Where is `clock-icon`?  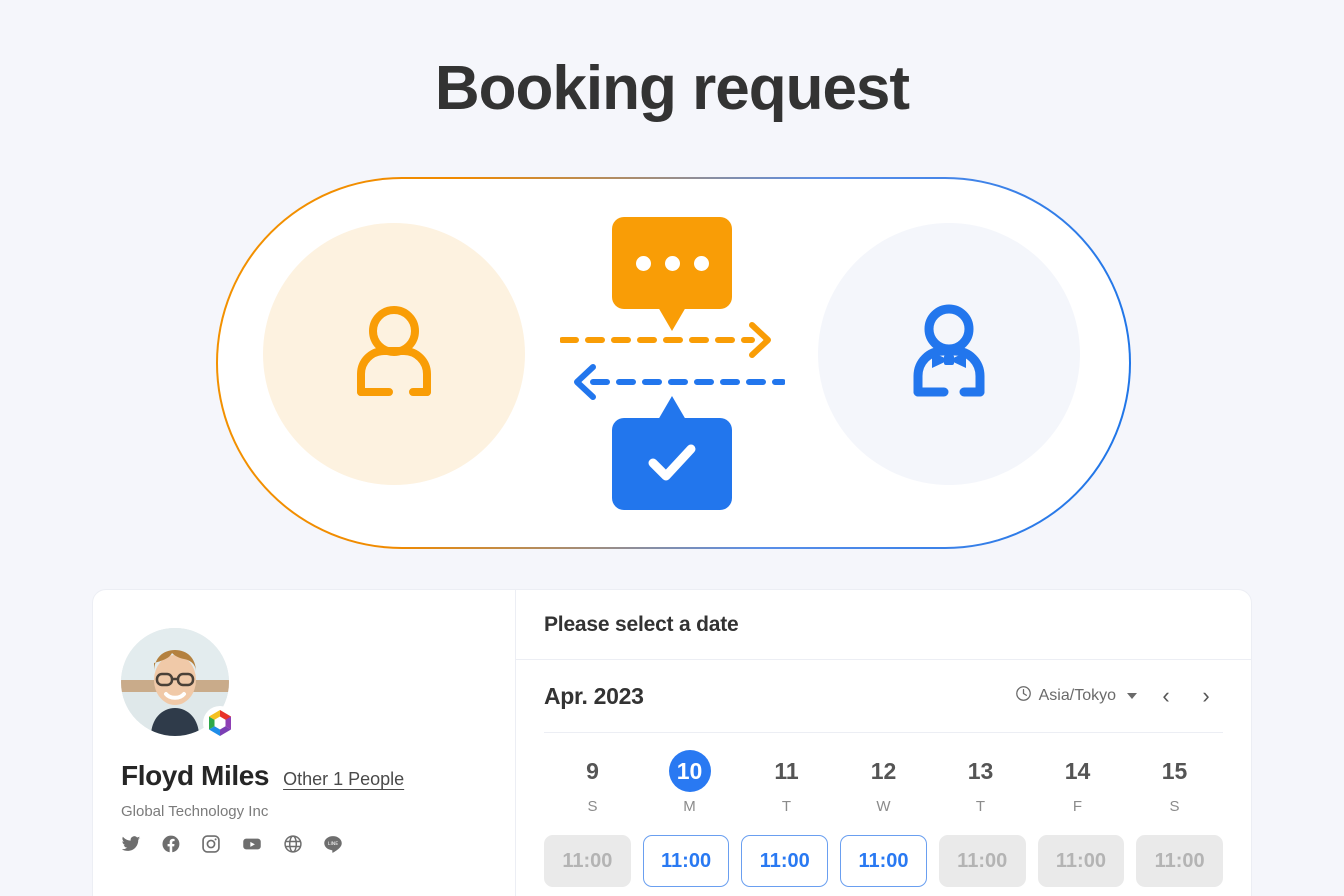 clock-icon is located at coordinates (1023, 696).